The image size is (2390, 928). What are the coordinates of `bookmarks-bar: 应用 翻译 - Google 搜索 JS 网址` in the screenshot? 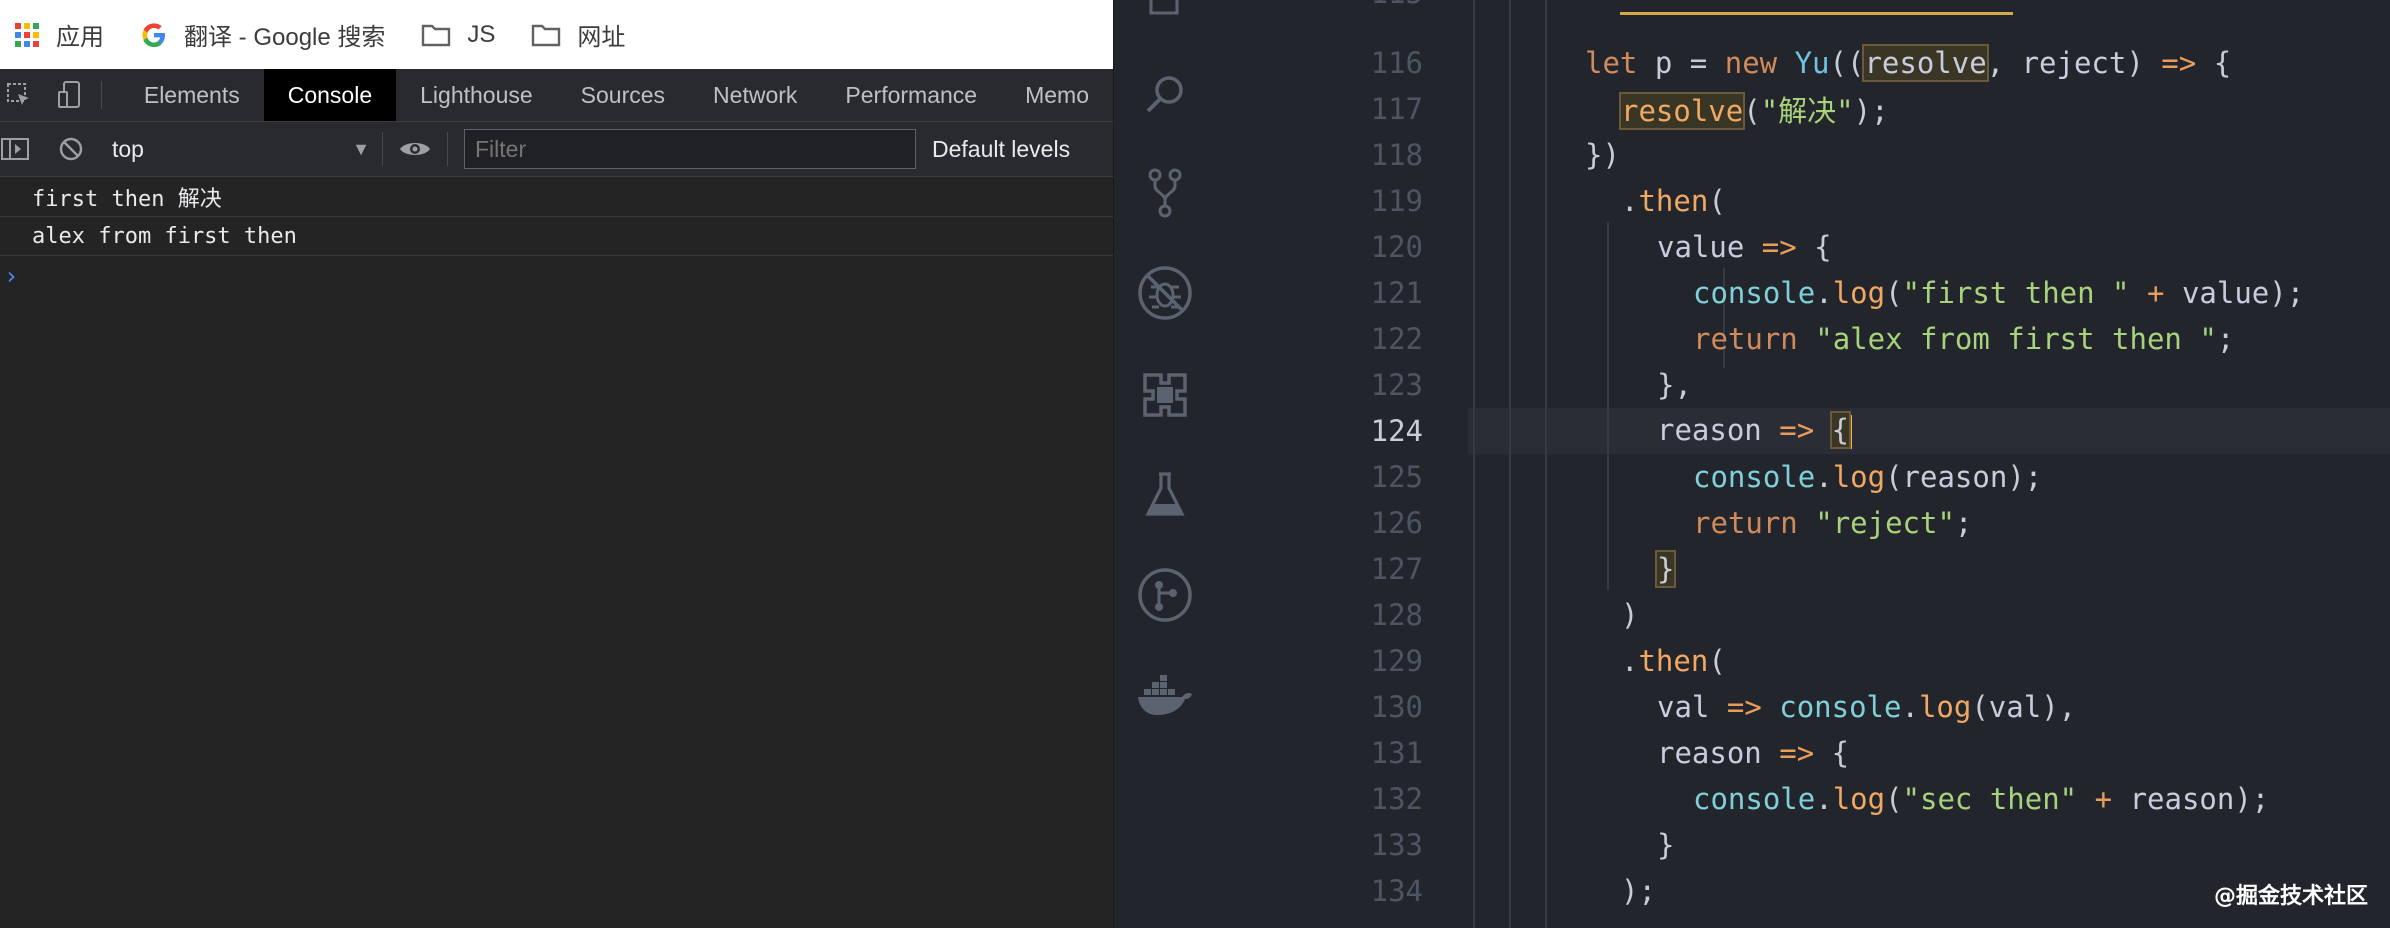 It's located at (556, 34).